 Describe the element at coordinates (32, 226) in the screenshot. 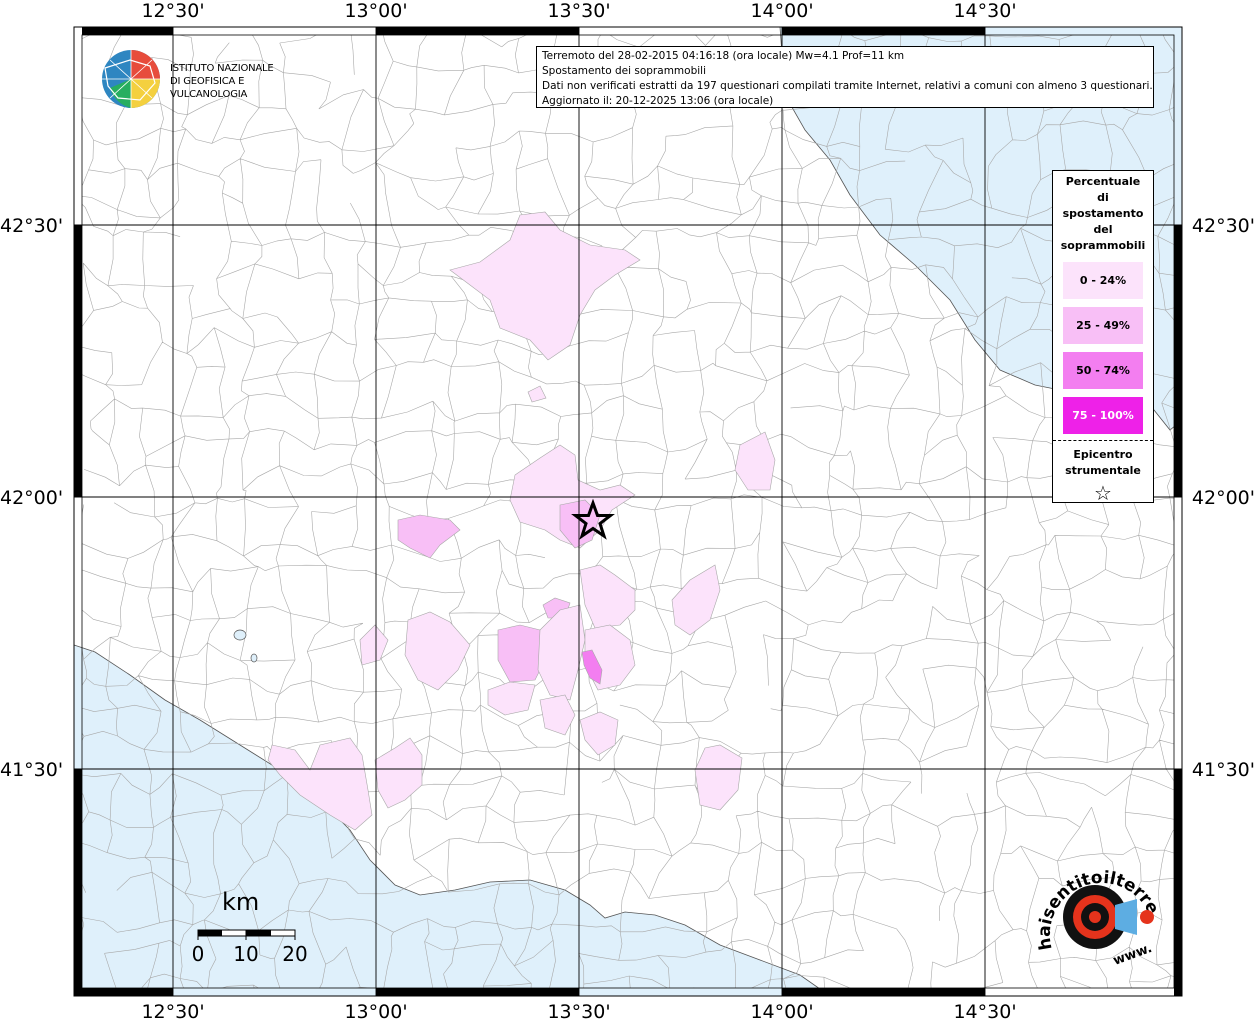

I see `lat-tick-left-1: 42°30'` at that location.